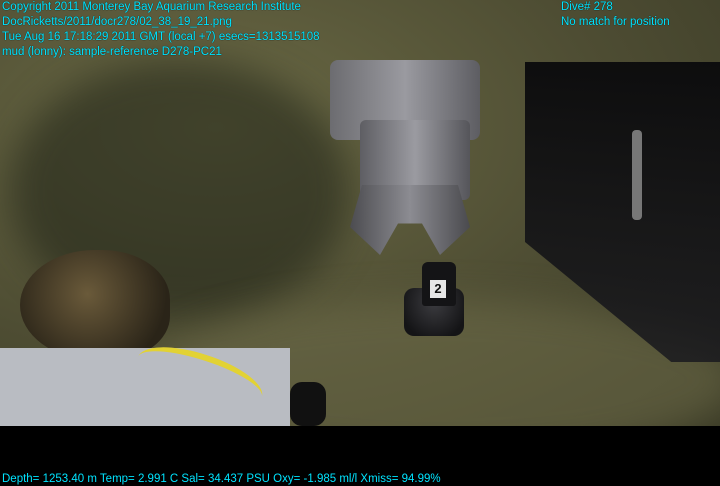  I want to click on position-status: No match for position, so click(615, 22).